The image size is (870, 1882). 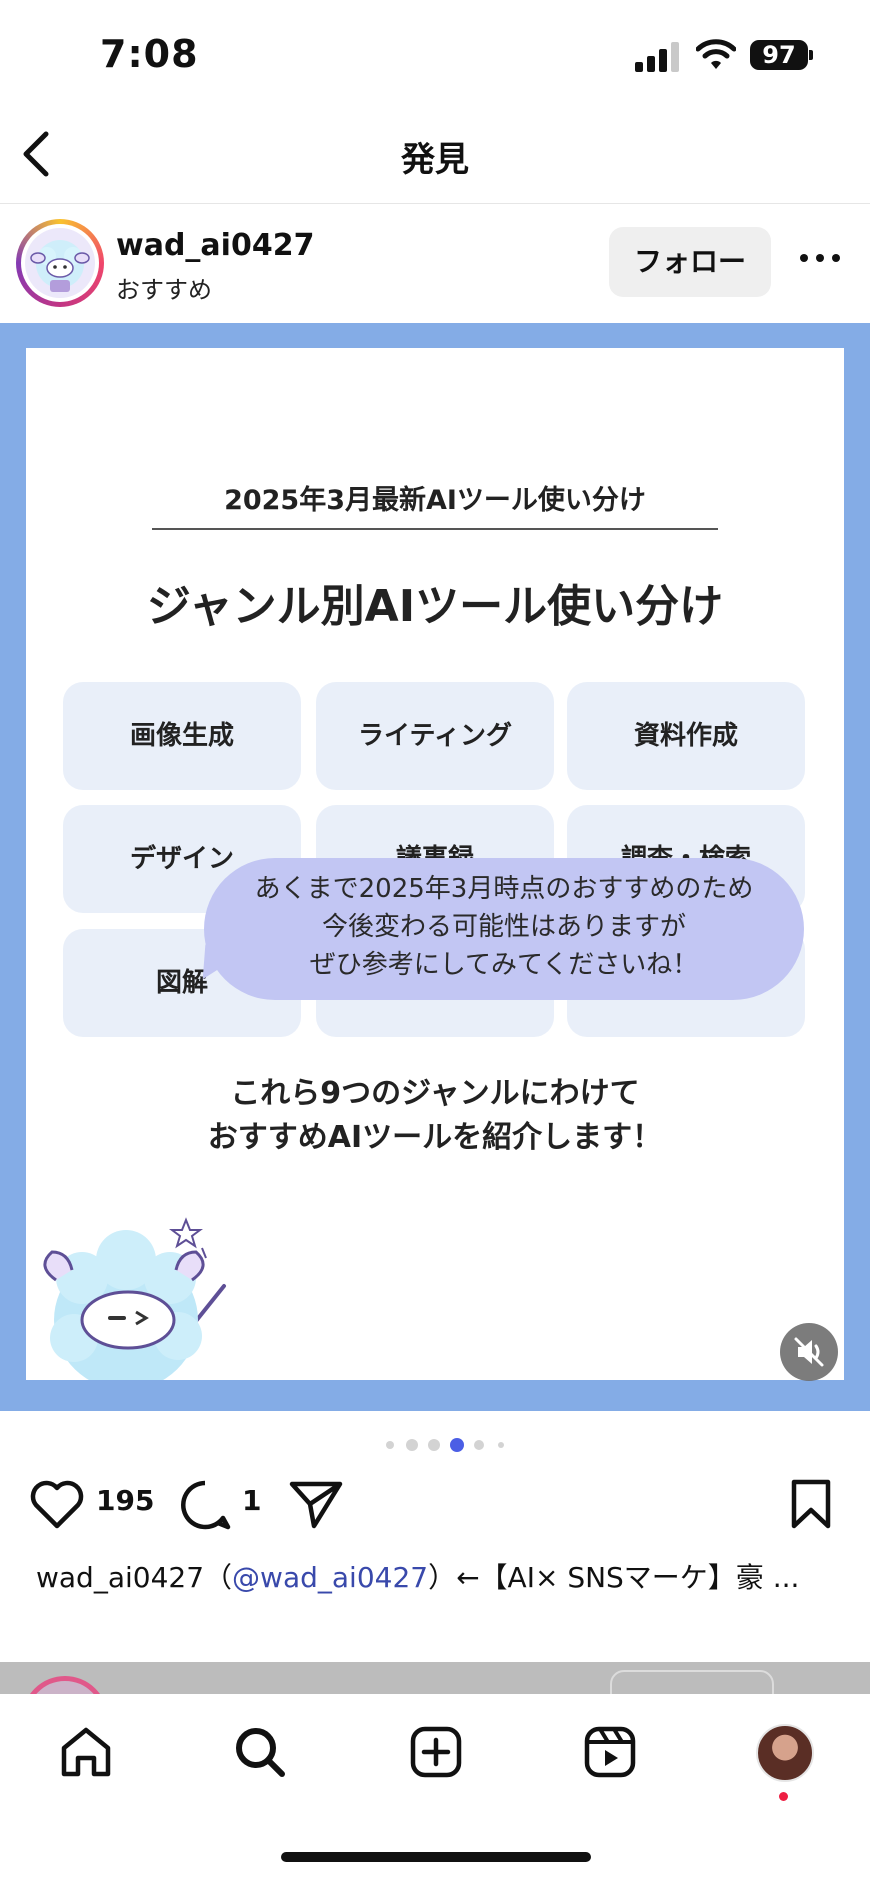 I want to click on like-count: 195, so click(x=125, y=1500).